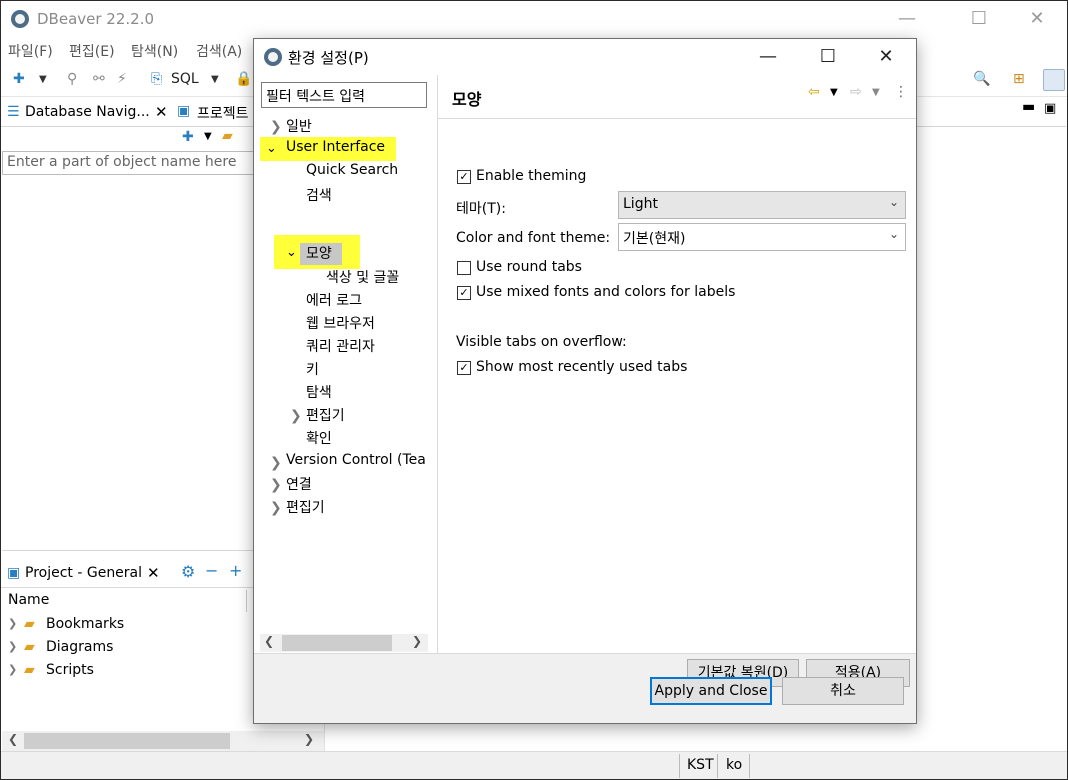  What do you see at coordinates (28, 600) in the screenshot?
I see `column-header-name: Name` at bounding box center [28, 600].